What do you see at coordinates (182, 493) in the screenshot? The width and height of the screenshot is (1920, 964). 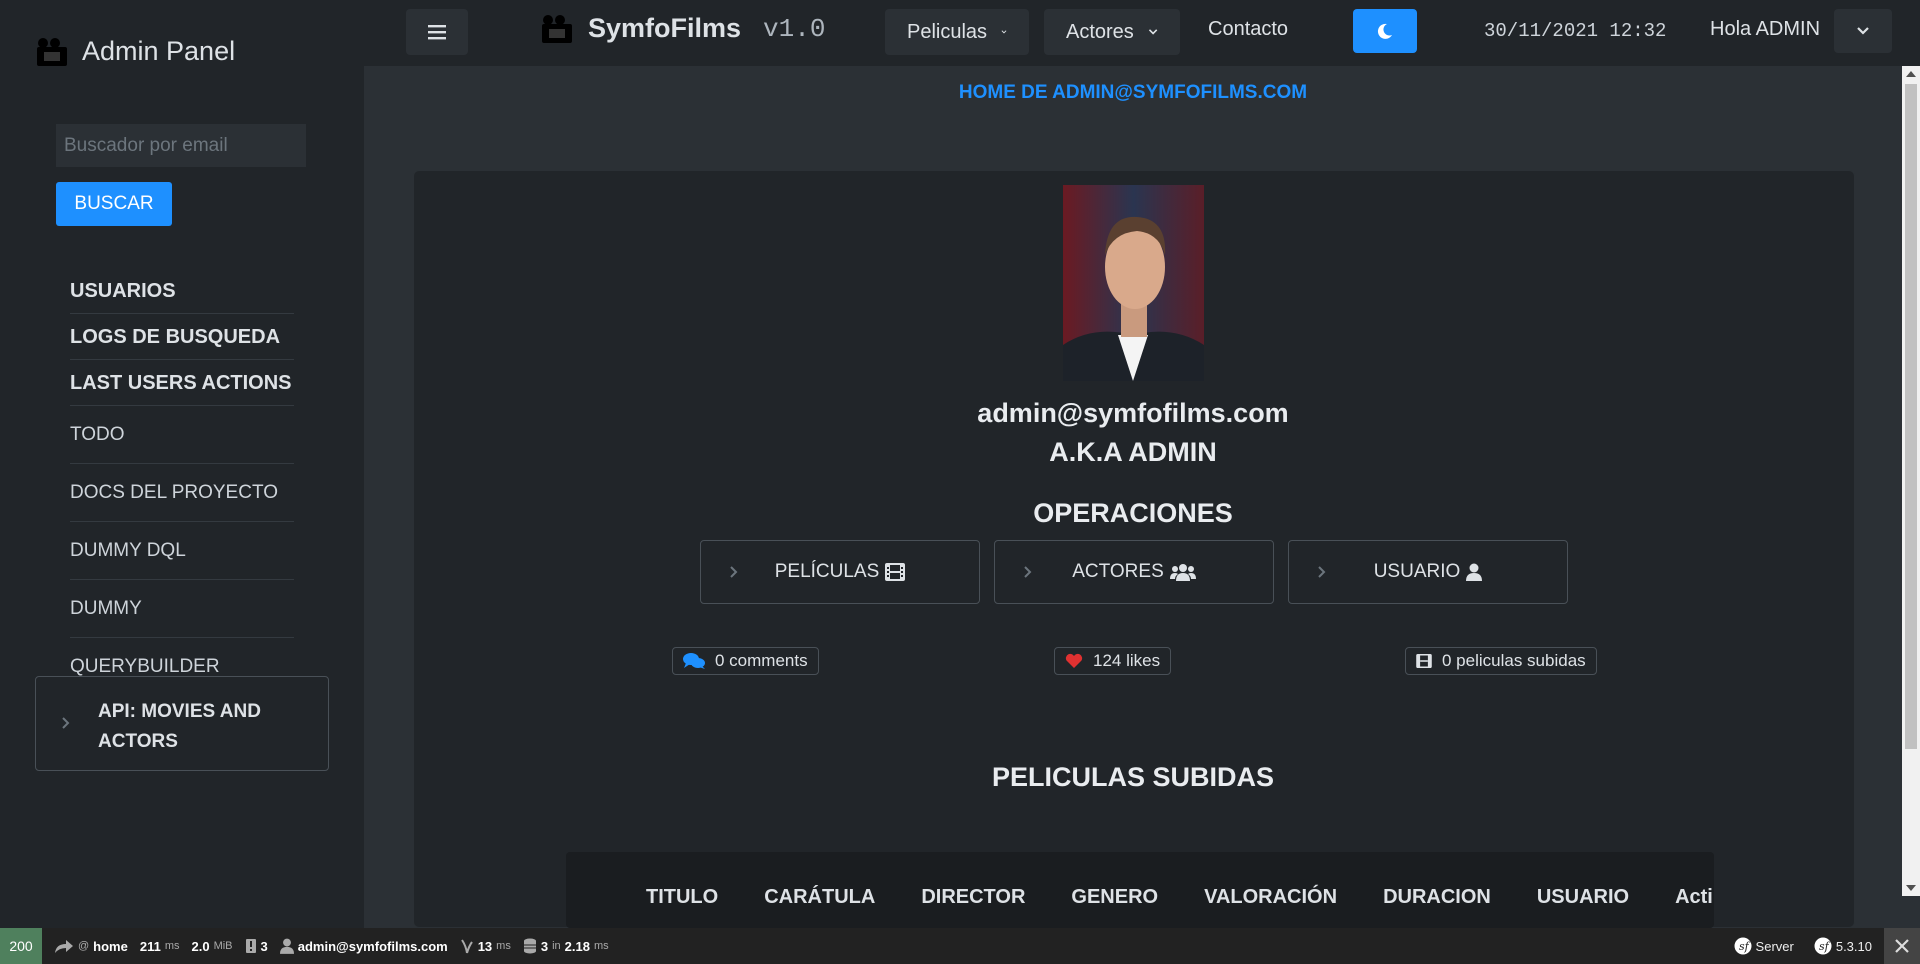 I see `sidebar-item-docs-proyecto: DOCS DEL PROYECTO` at bounding box center [182, 493].